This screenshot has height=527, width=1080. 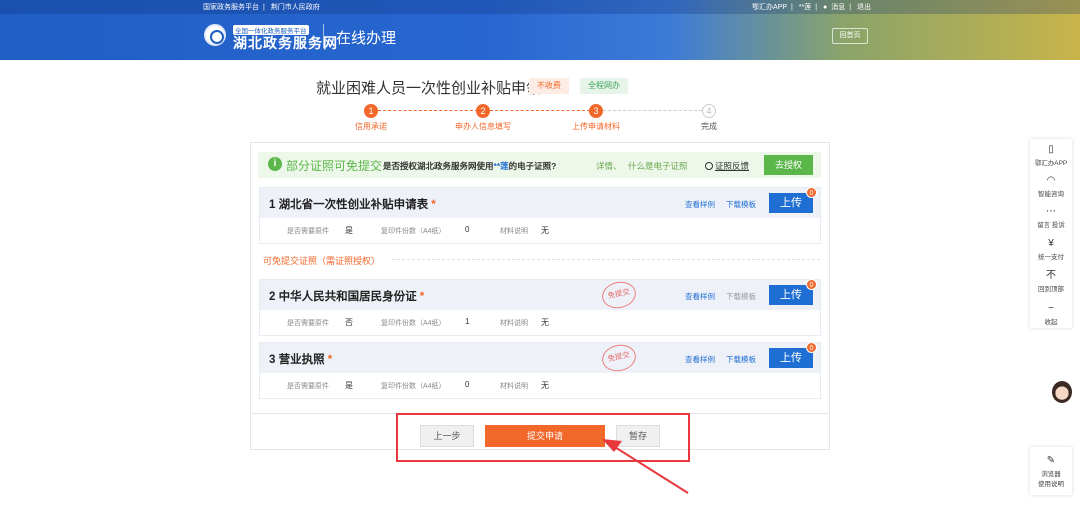 I want to click on copies-value: 0, so click(x=467, y=384).